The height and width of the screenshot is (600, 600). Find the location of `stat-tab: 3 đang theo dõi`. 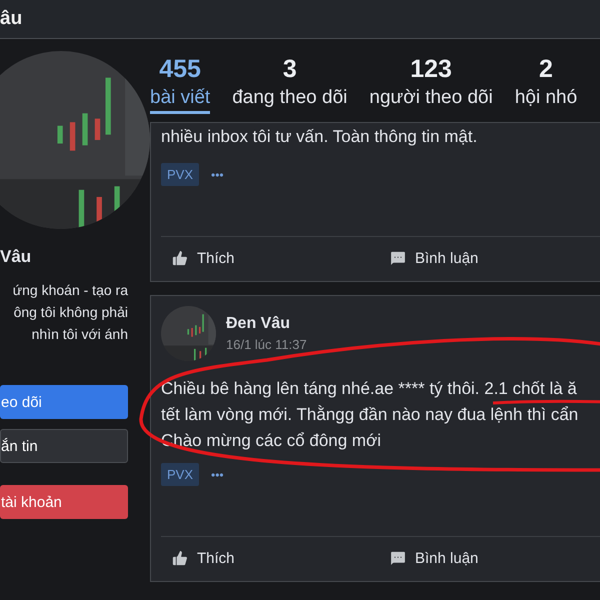

stat-tab: 3 đang theo dõi is located at coordinates (290, 84).